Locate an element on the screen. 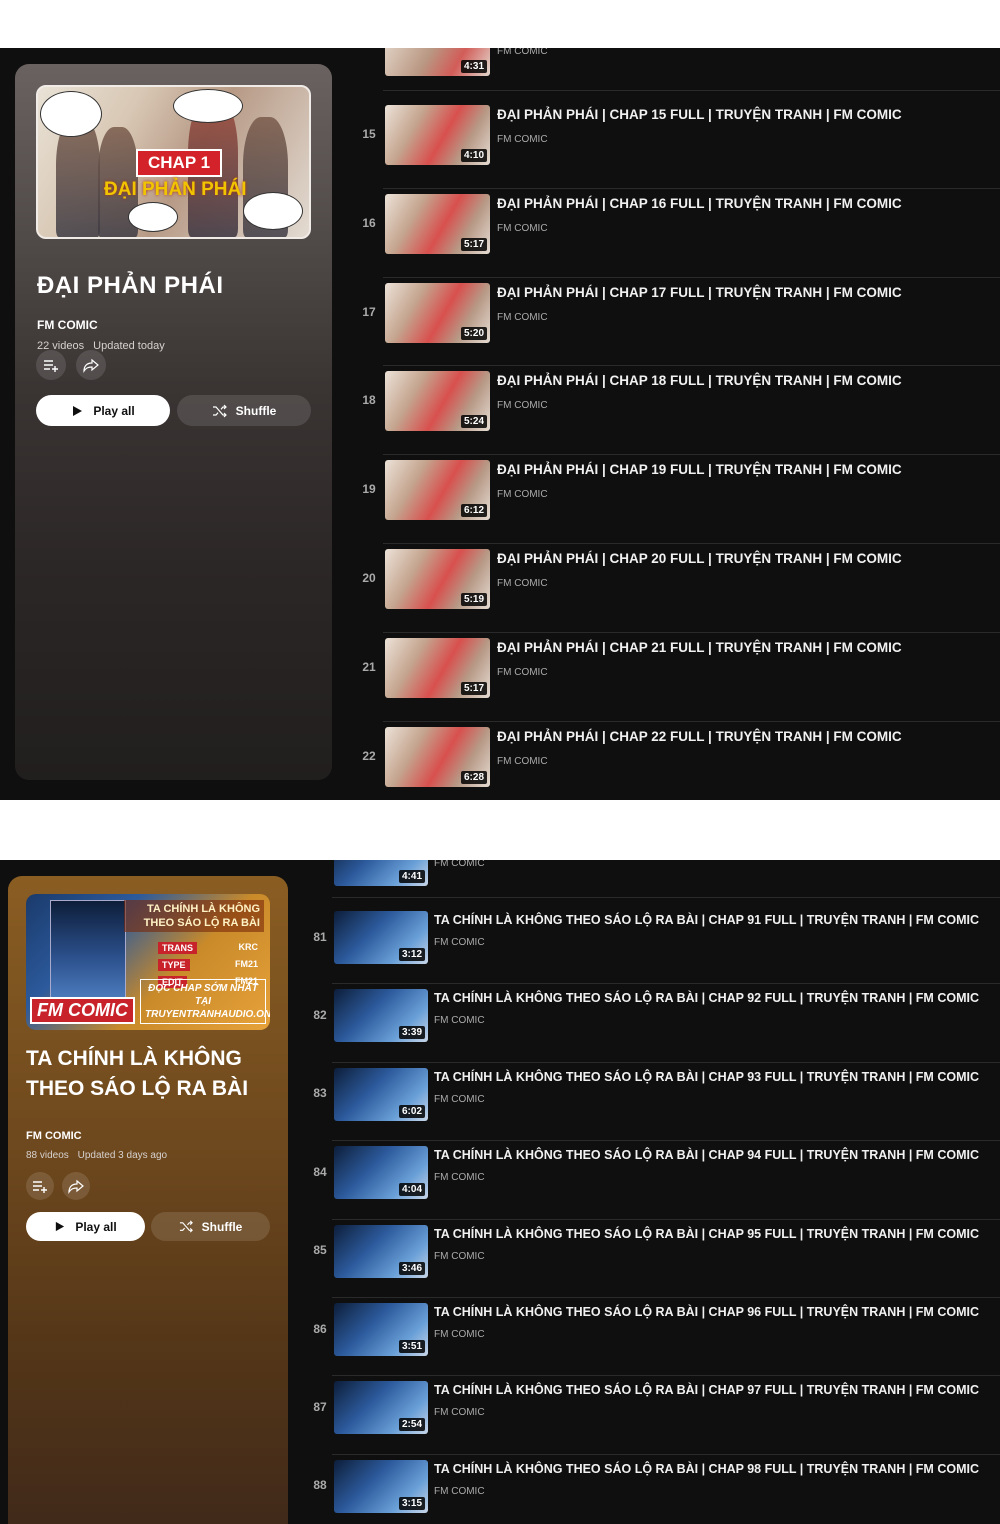 This screenshot has height=1524, width=1000. duration-badge: 6:28 is located at coordinates (473, 777).